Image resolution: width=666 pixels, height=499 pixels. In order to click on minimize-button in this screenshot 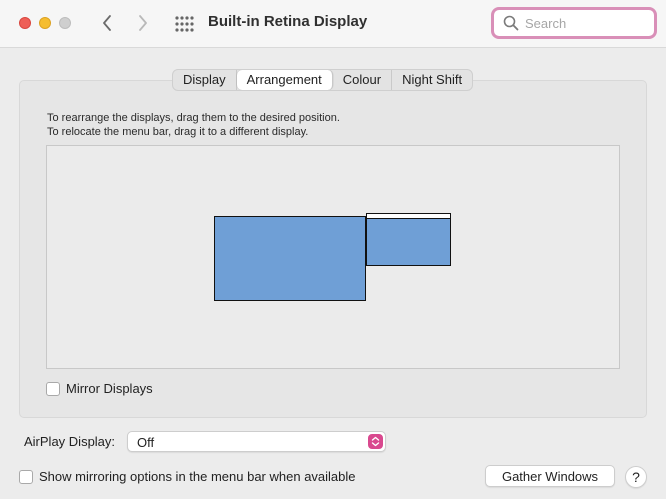, I will do `click(45, 23)`.